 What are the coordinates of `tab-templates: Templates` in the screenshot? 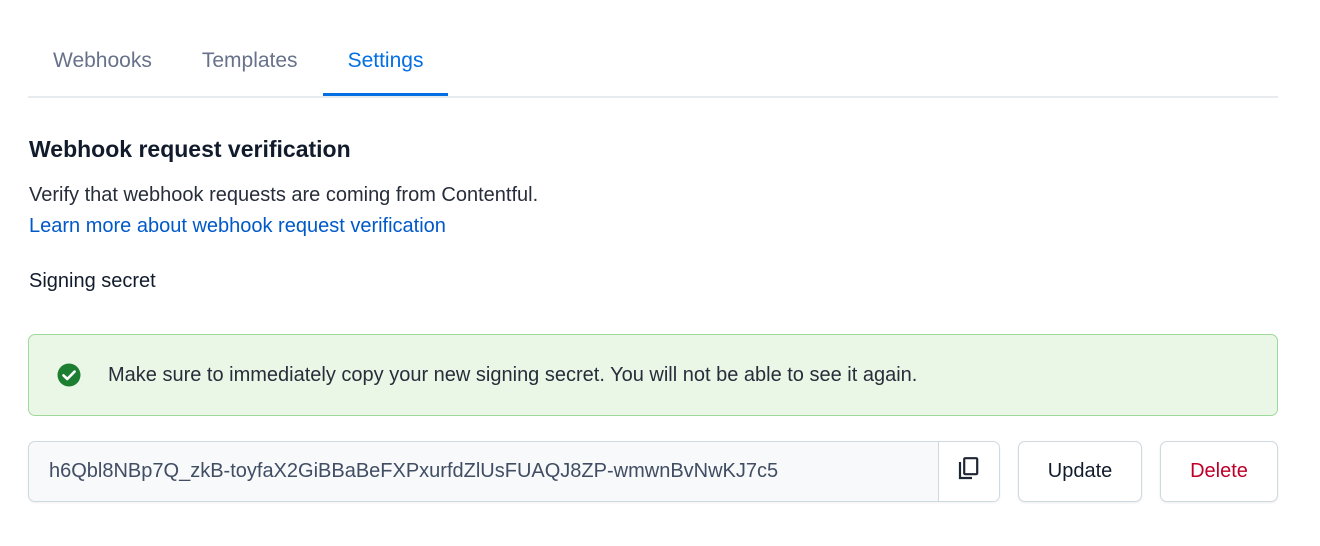 It's located at (250, 61).